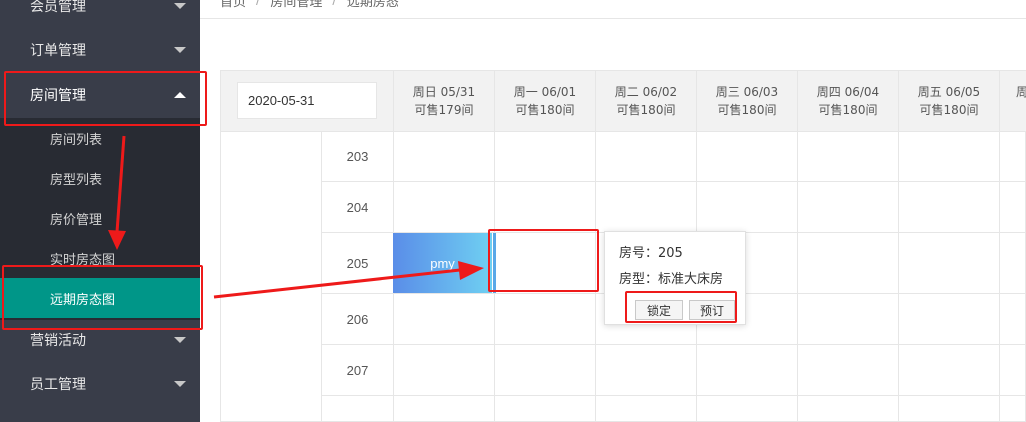  Describe the element at coordinates (1012, 101) in the screenshot. I see `day-header: 周` at that location.